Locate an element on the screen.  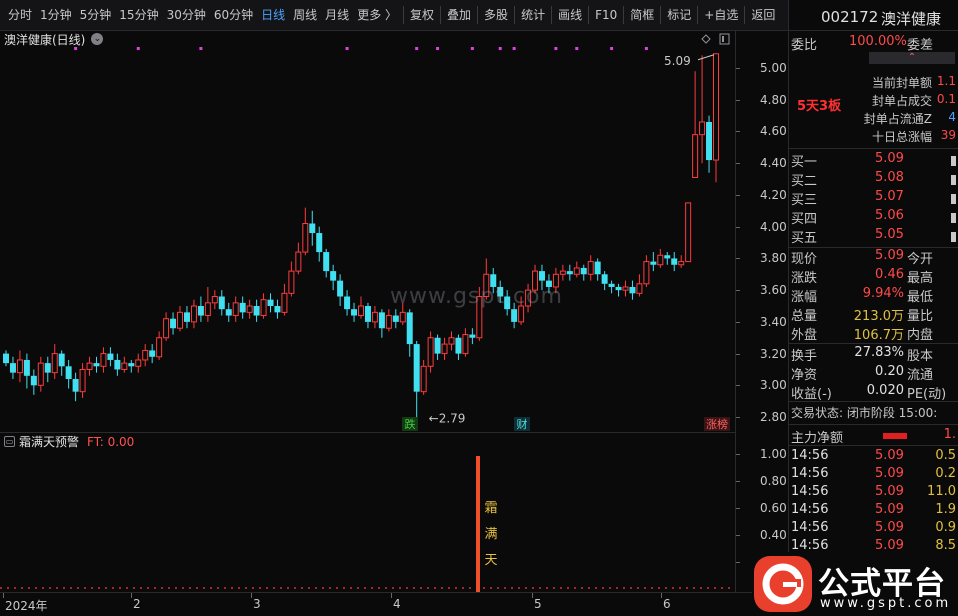
stat-value: 213.0万 is located at coordinates (878, 316).